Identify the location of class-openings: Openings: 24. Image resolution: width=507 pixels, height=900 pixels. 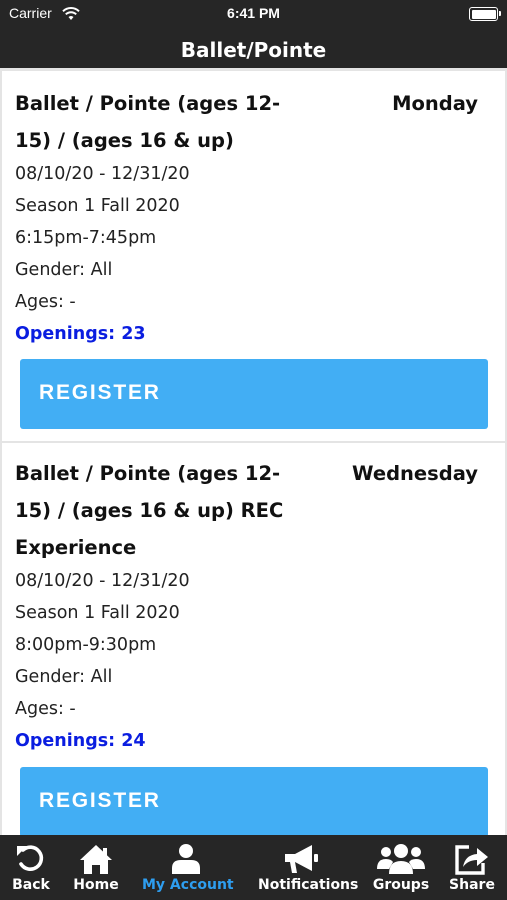
(80, 741).